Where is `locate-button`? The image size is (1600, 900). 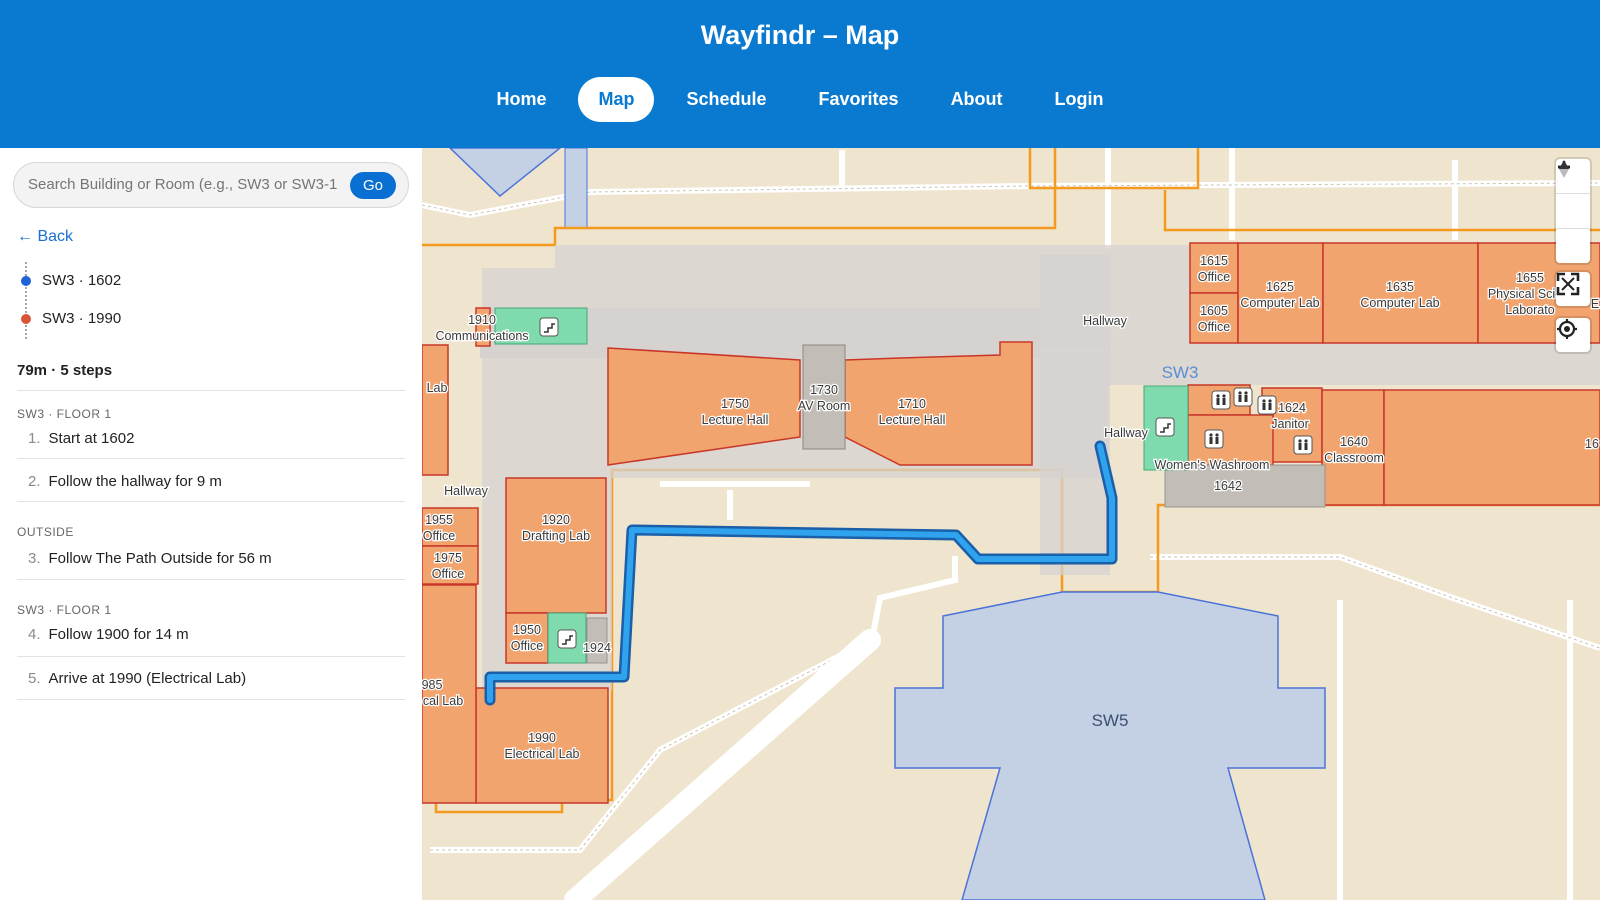 locate-button is located at coordinates (1573, 335).